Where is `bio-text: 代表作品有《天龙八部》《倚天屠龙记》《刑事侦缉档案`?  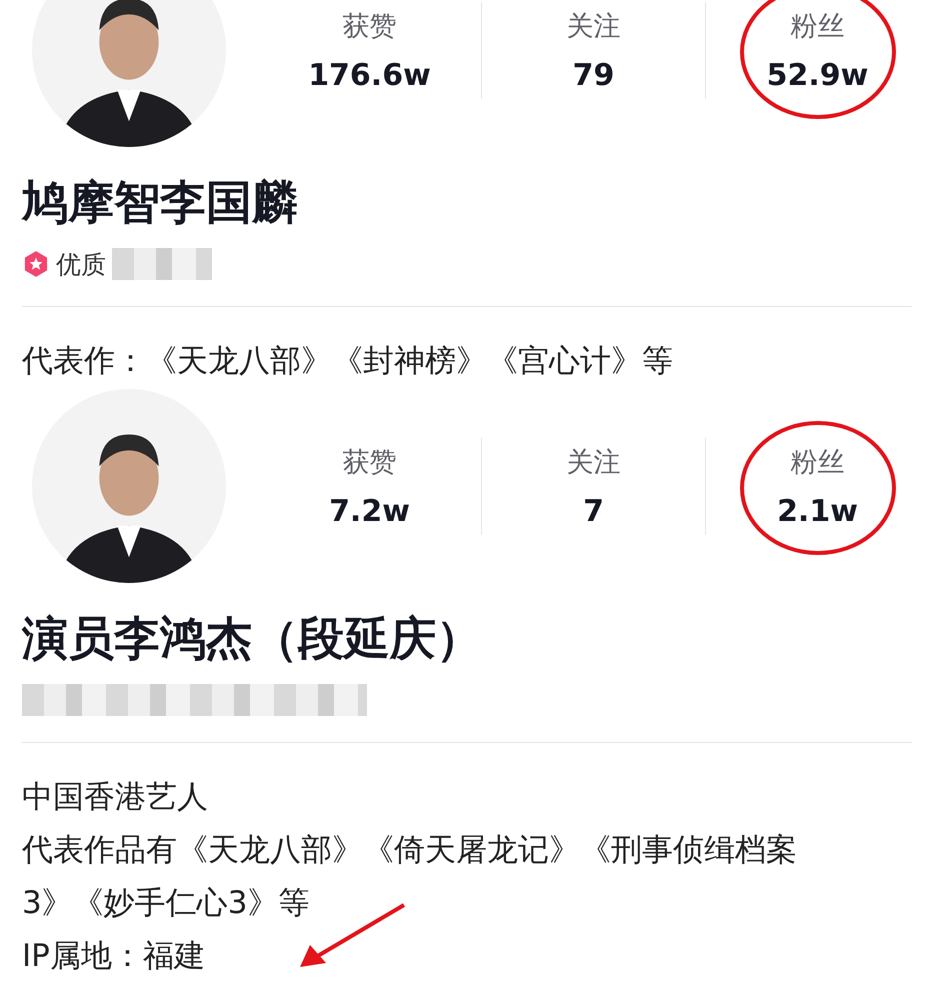 bio-text: 代表作品有《天龙八部》《倚天屠龙记》《刑事侦缉档案 is located at coordinates (410, 850).